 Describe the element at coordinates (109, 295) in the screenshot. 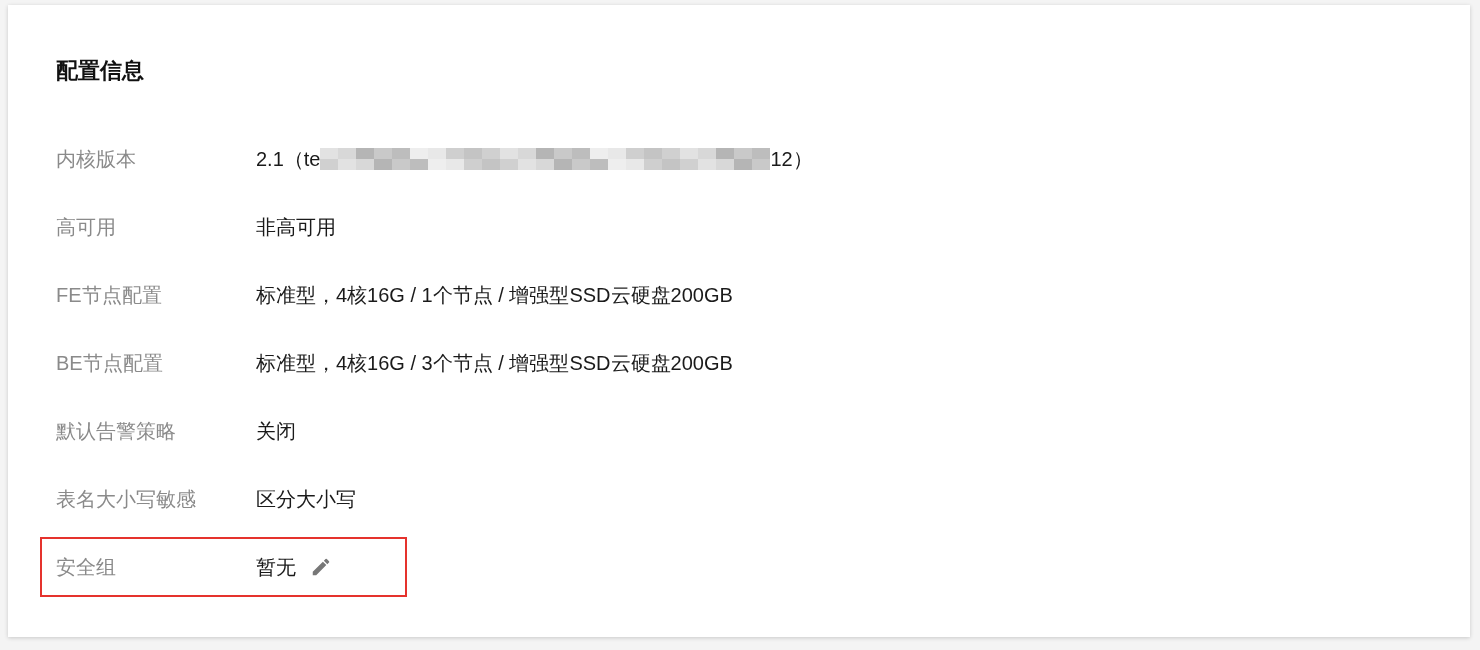

I see `field-label: FE节点配置` at that location.